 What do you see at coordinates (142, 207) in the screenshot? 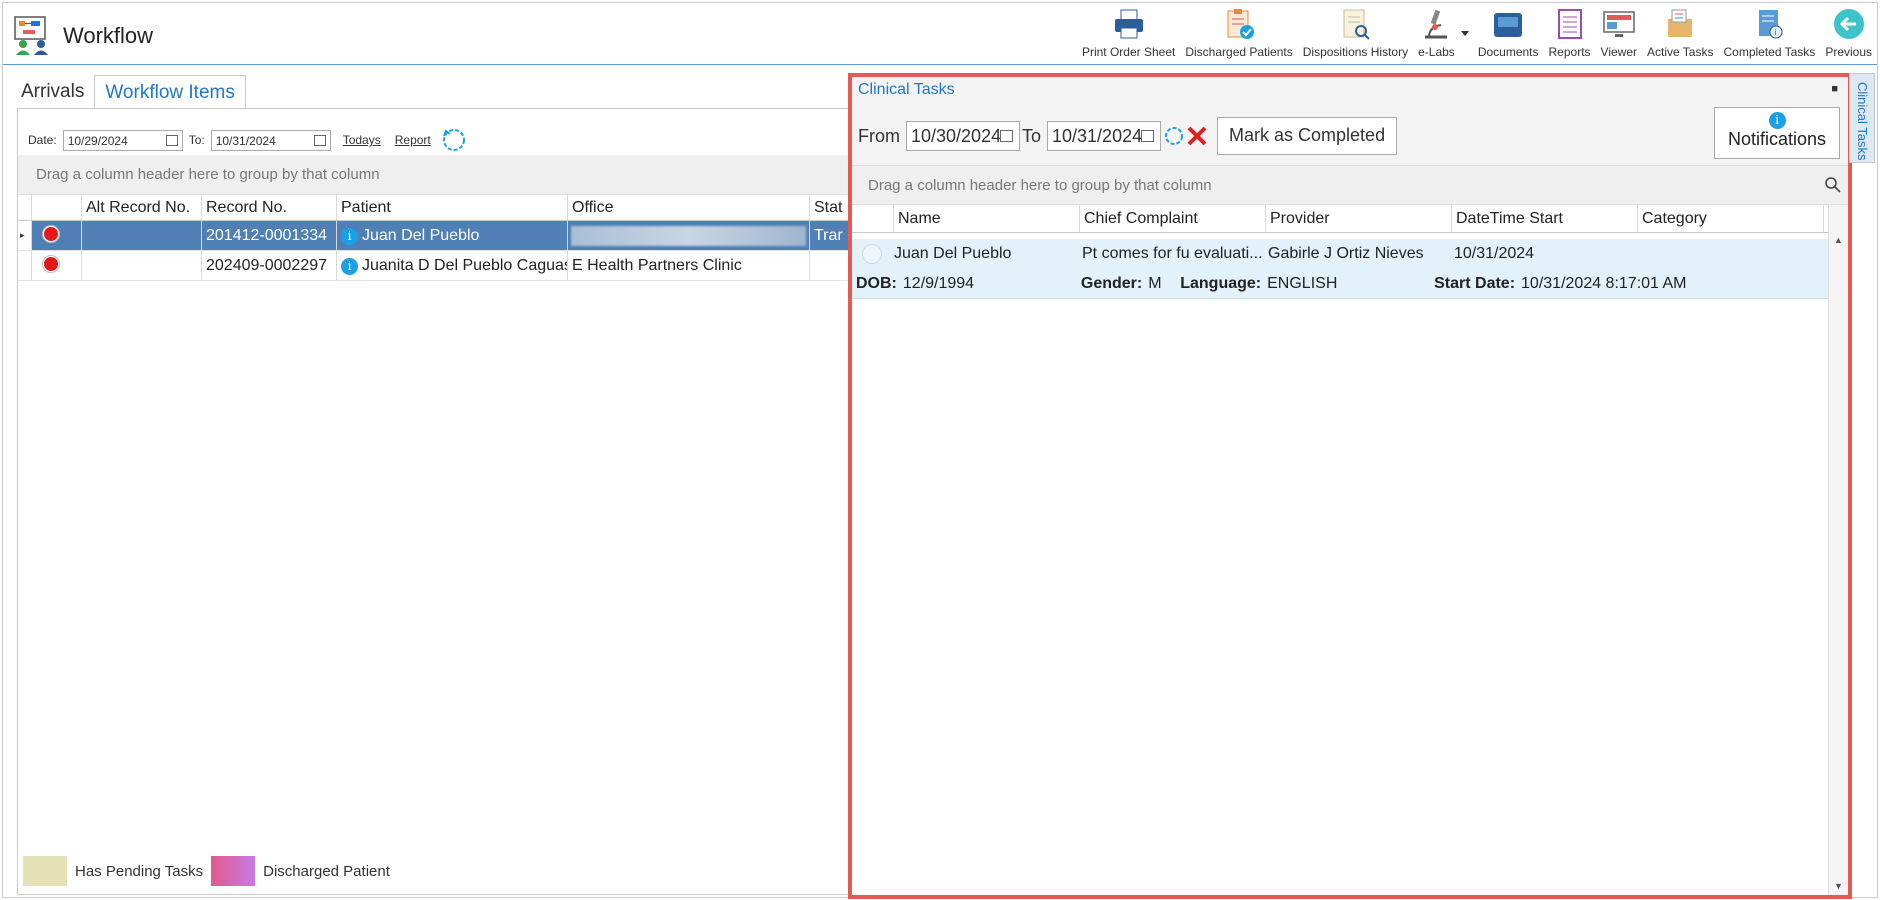
I see `column-header-alt-record: Alt Record No.` at bounding box center [142, 207].